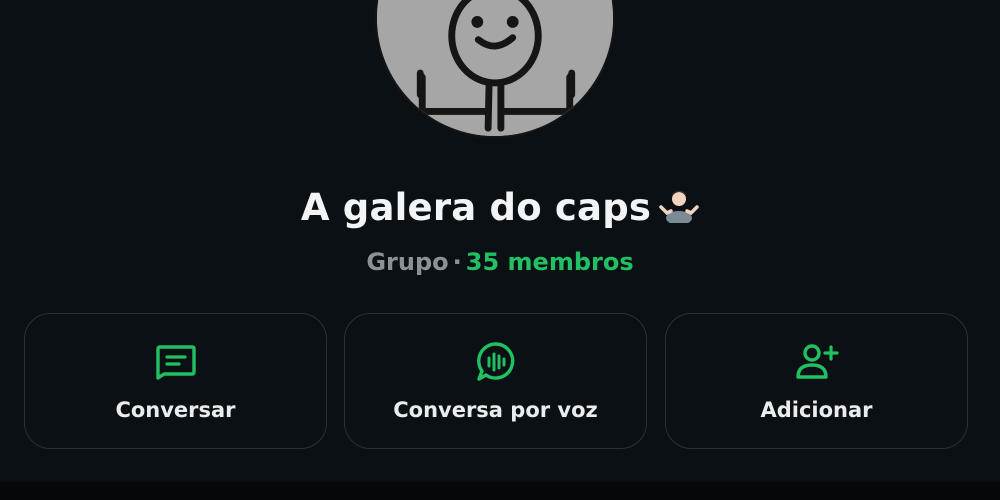  Describe the element at coordinates (476, 207) in the screenshot. I see `group-name-text: A galera do caps` at that location.